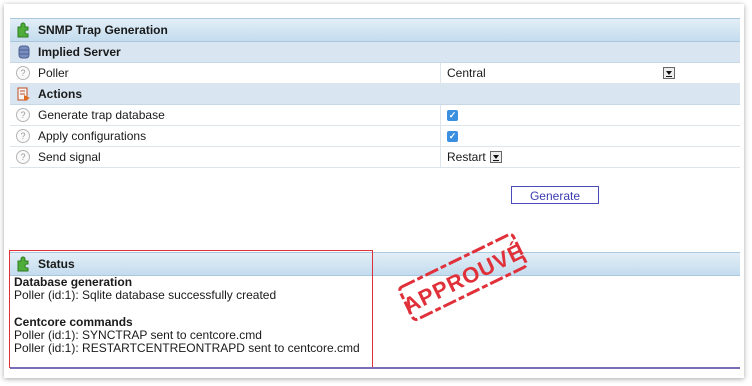 This screenshot has height=386, width=752. I want to click on poller-label: Poller, so click(53, 73).